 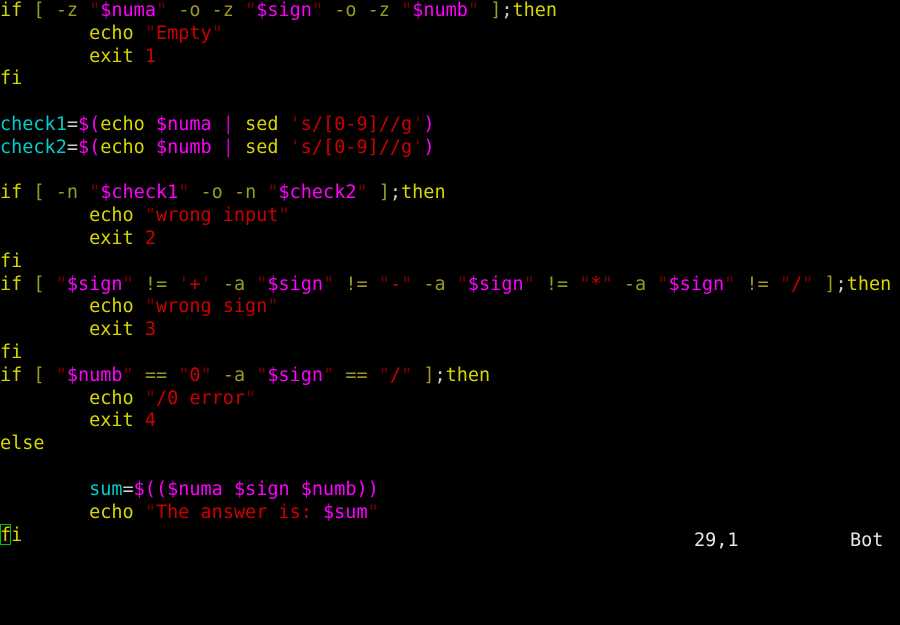 What do you see at coordinates (450, 444) in the screenshot?
I see `code-line: else` at bounding box center [450, 444].